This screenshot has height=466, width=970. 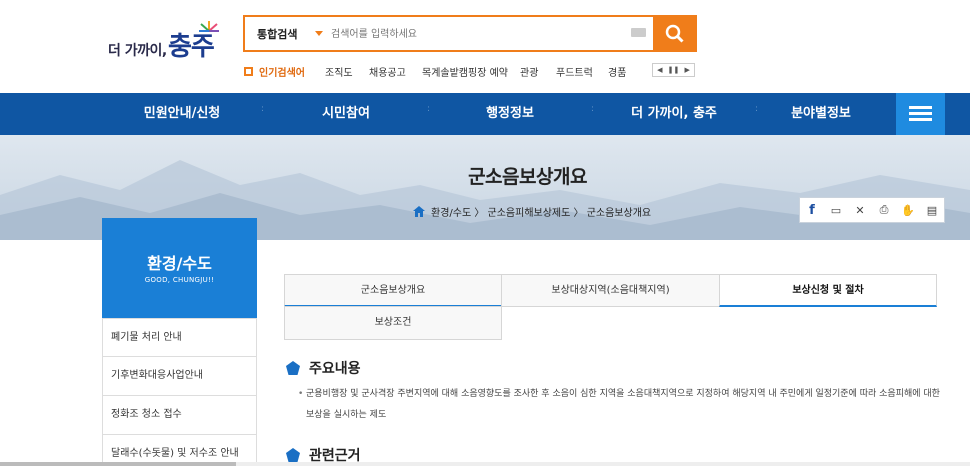 What do you see at coordinates (346, 114) in the screenshot?
I see `gnb-item-participation: 시민참여` at bounding box center [346, 114].